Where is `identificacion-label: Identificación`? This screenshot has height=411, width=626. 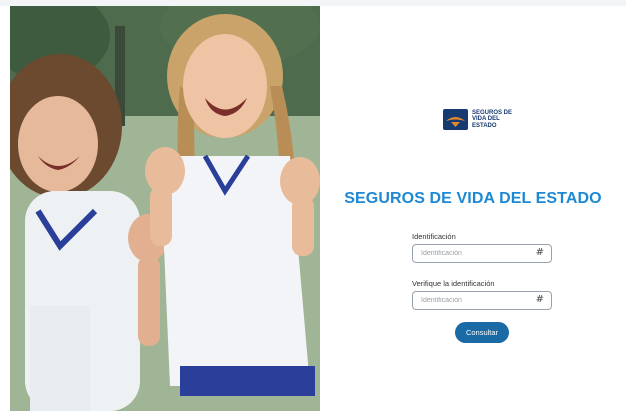 identificacion-label: Identificación is located at coordinates (434, 236).